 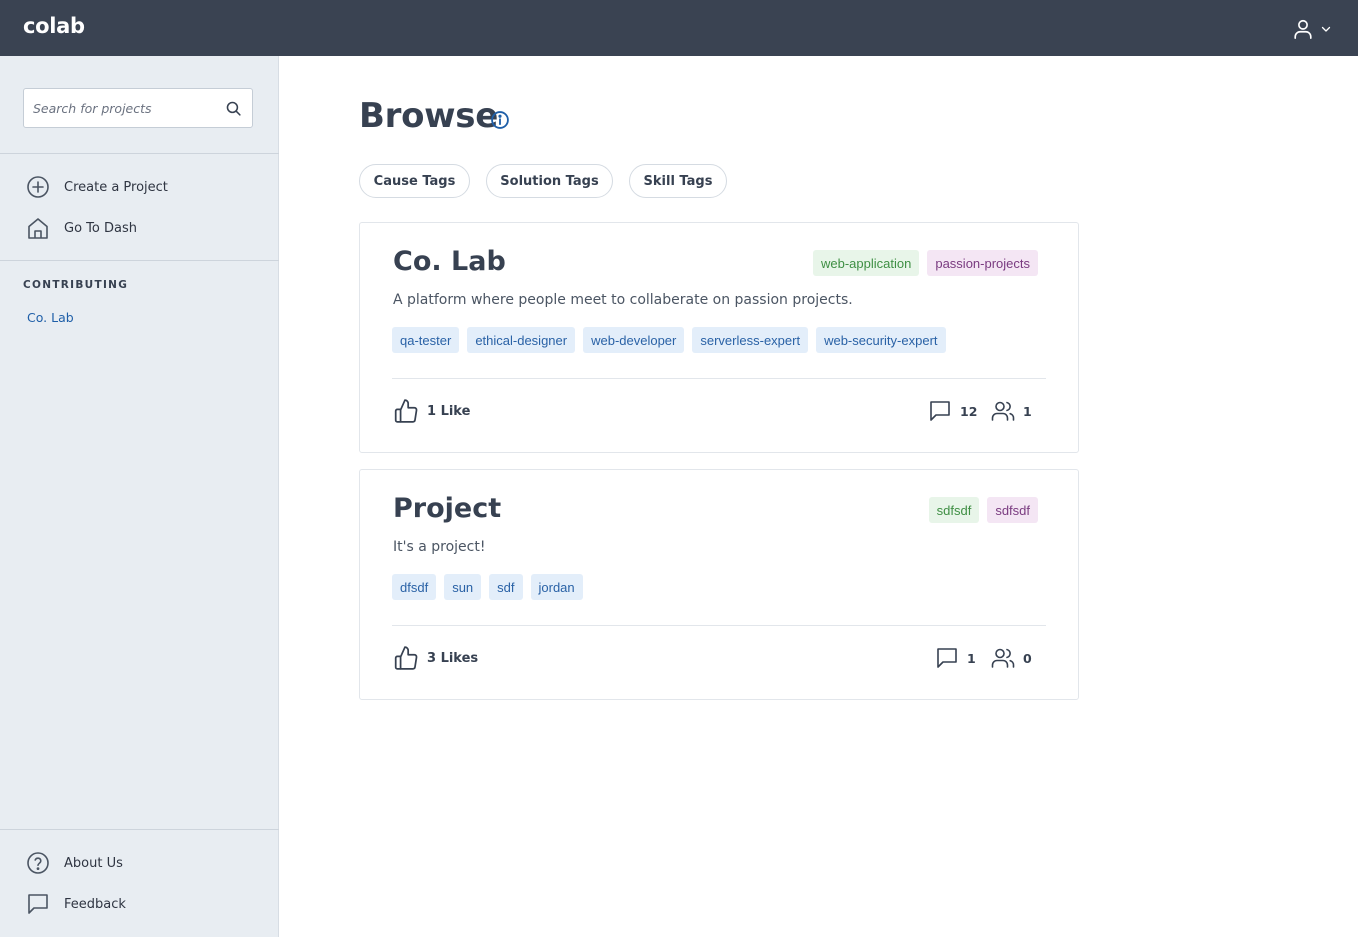 What do you see at coordinates (414, 181) in the screenshot?
I see `cause-tags-filter-button: Cause Tags` at bounding box center [414, 181].